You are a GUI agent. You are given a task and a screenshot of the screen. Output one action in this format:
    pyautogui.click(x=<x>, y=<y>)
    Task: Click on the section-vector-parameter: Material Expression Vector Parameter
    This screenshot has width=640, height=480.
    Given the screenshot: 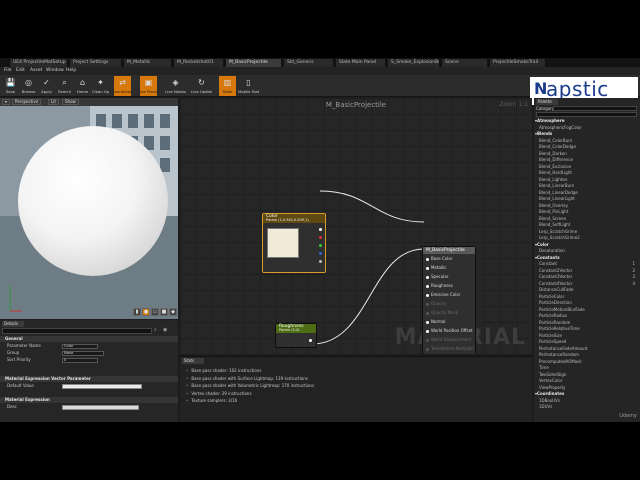 What is the action you would take?
    pyautogui.click(x=89, y=379)
    